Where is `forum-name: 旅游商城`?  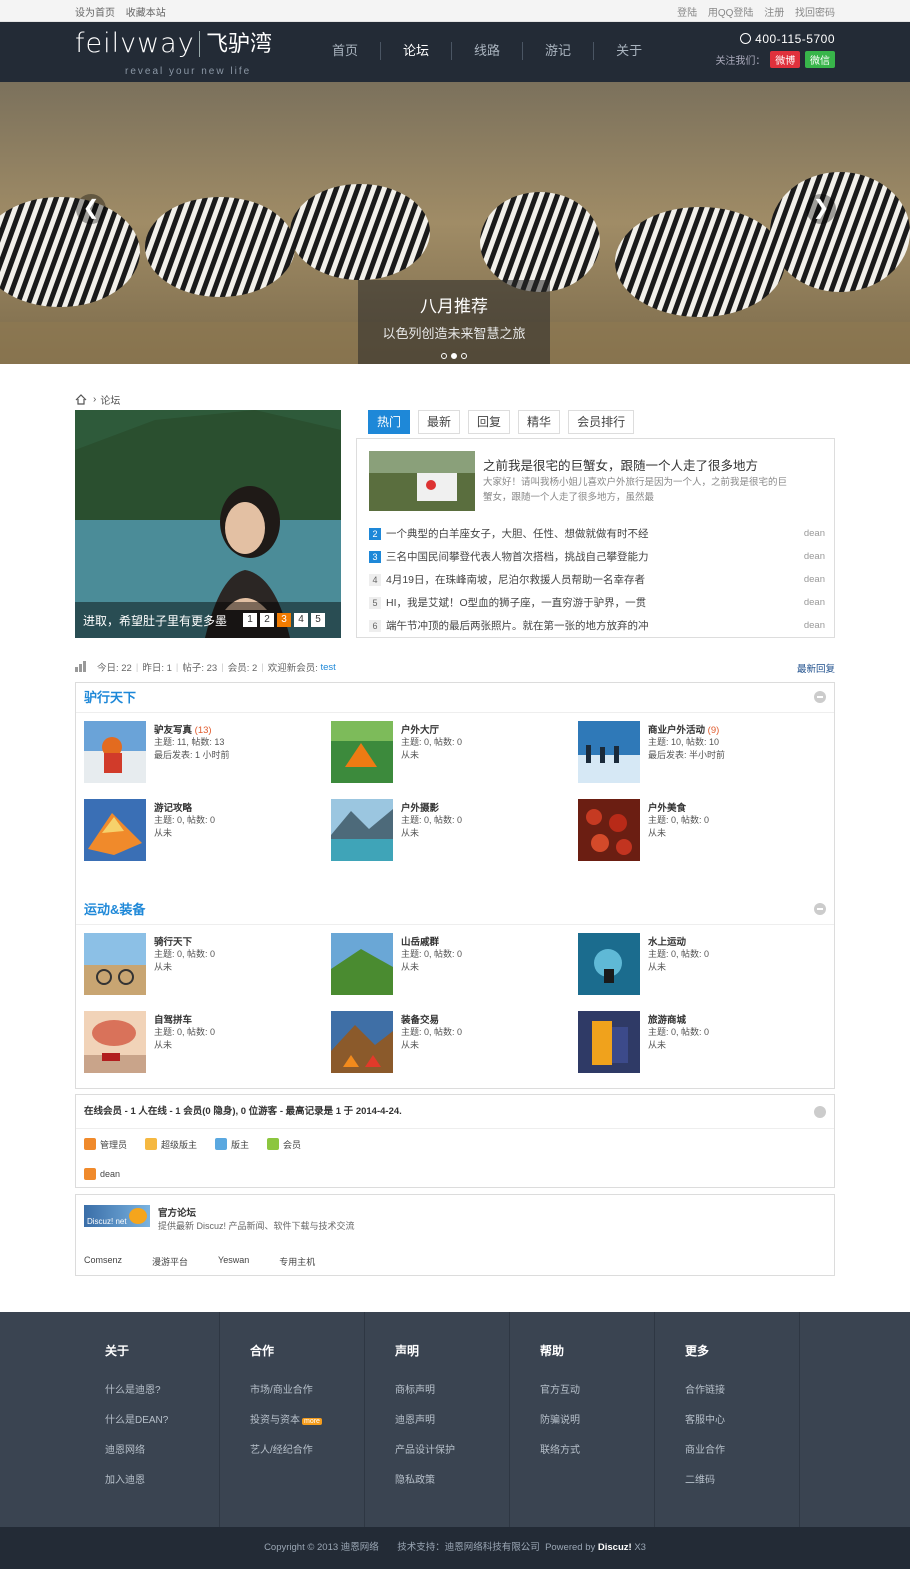
forum-name: 旅游商城 is located at coordinates (667, 1020).